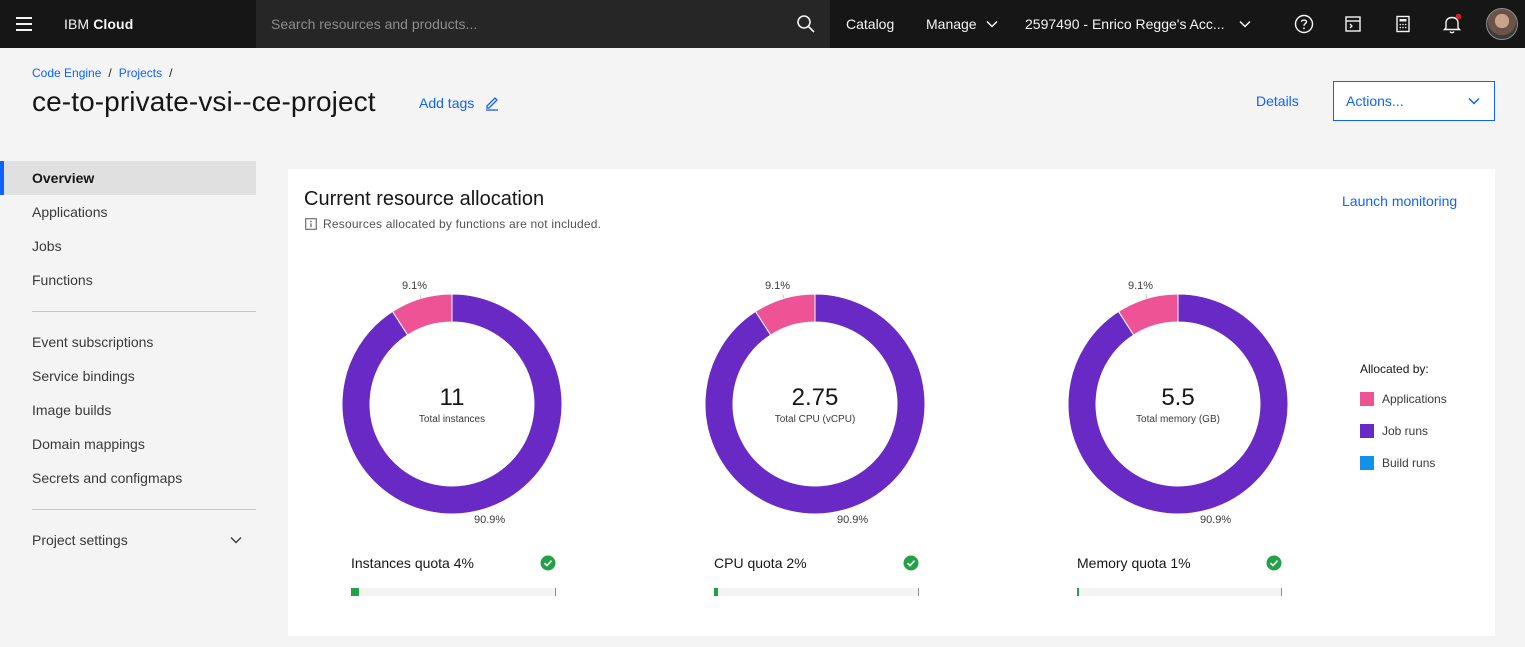  Describe the element at coordinates (816, 575) in the screenshot. I see `quota-cpu: CPU quota 2%` at that location.